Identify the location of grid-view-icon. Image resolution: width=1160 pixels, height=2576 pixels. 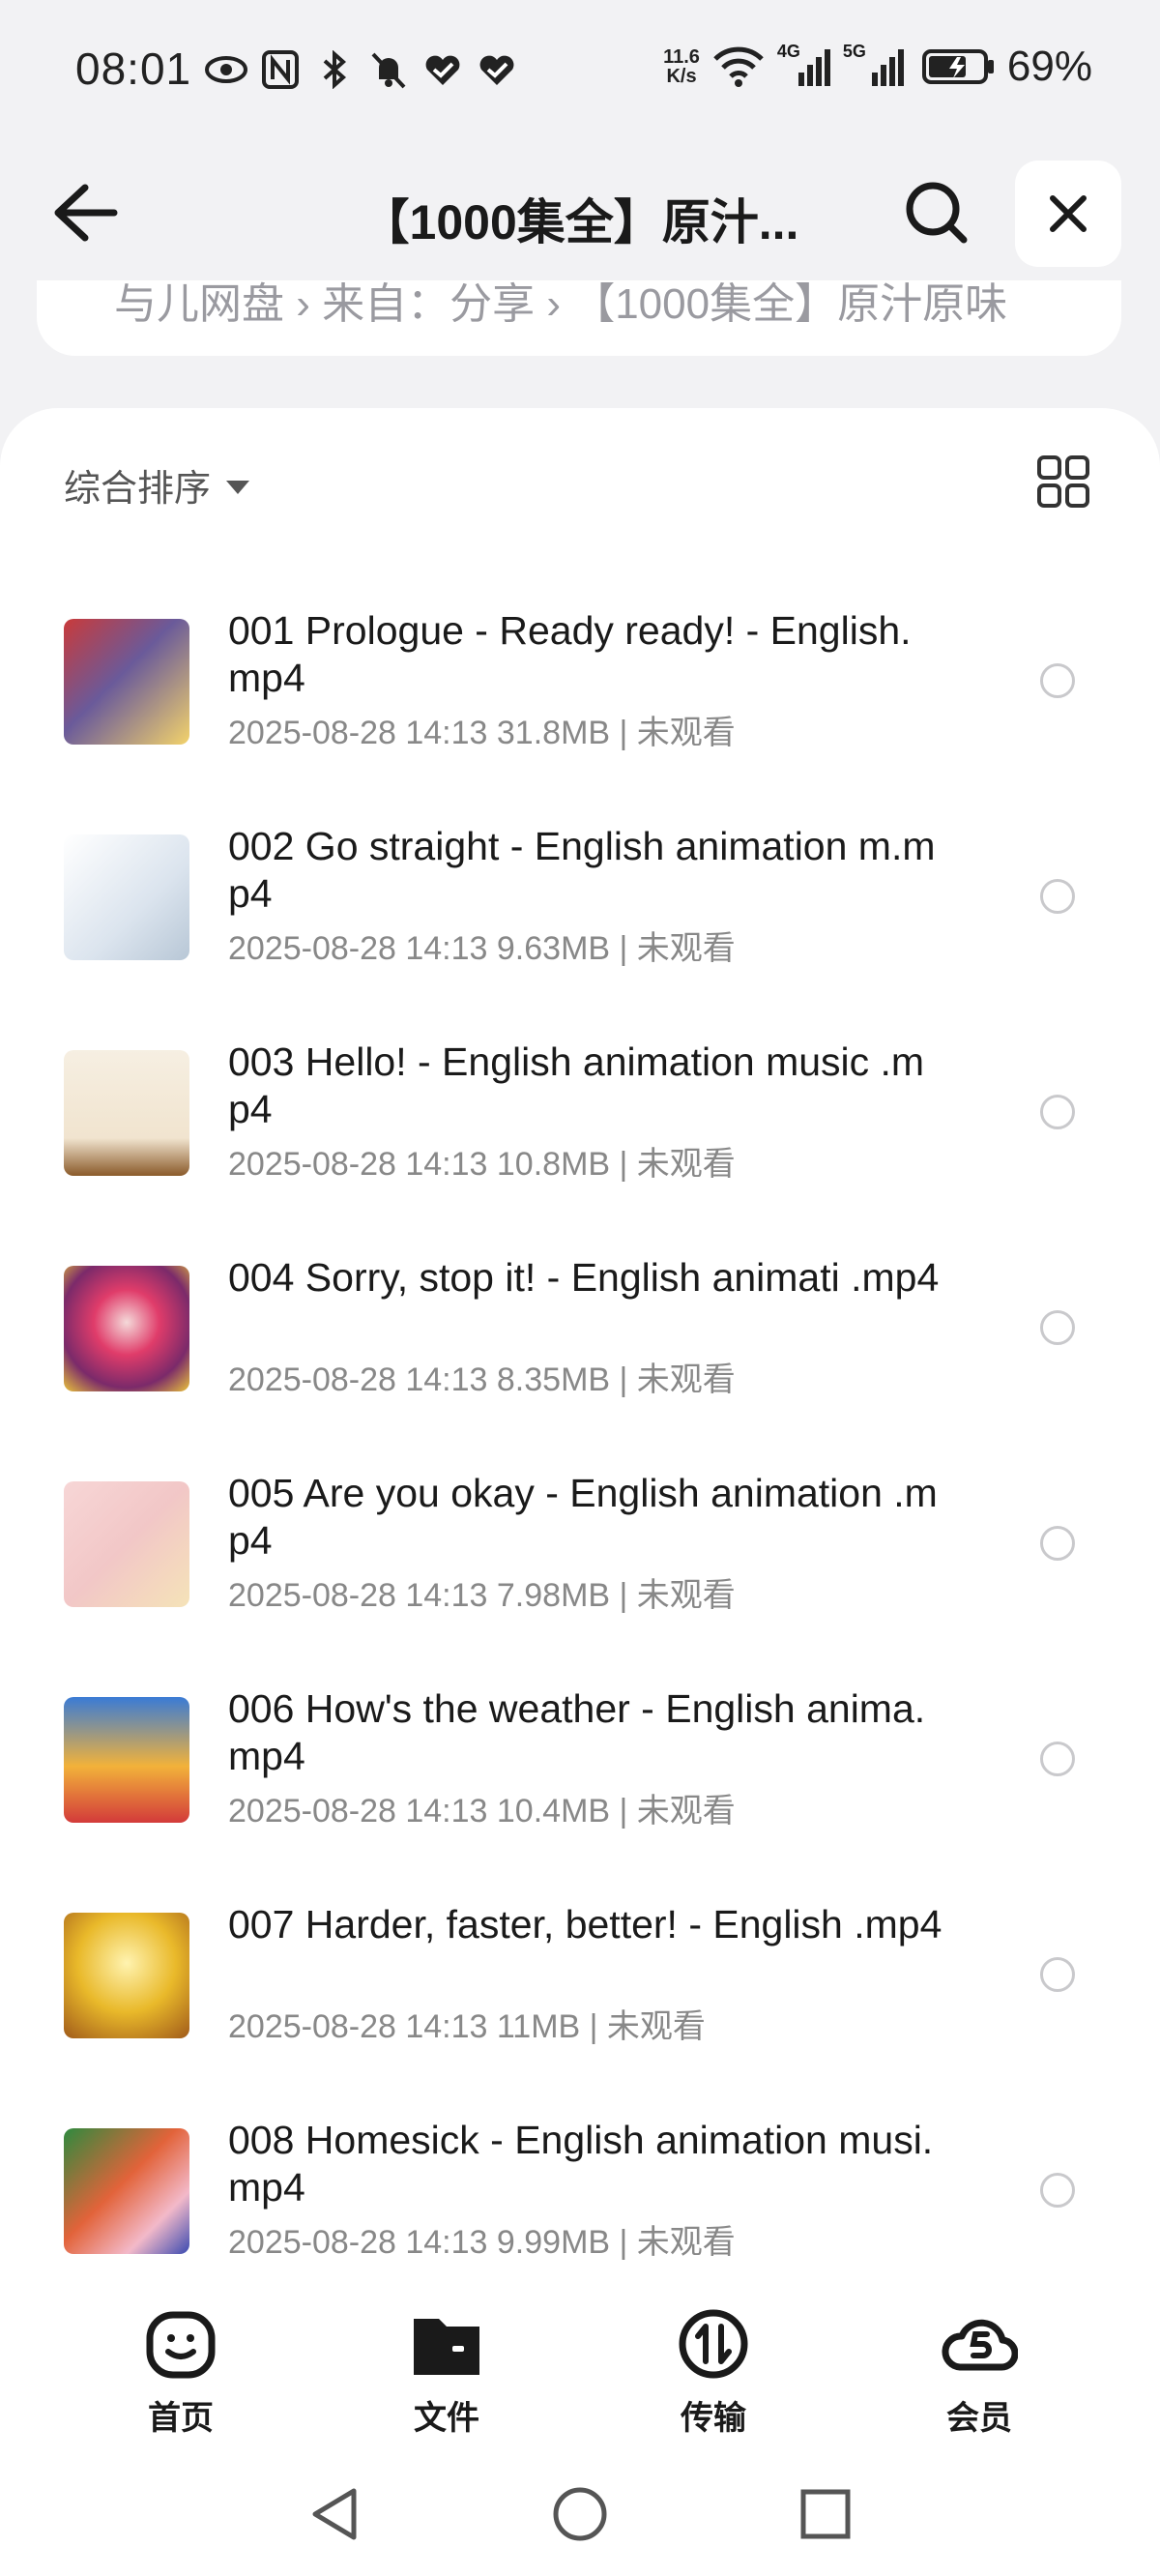
(1063, 481).